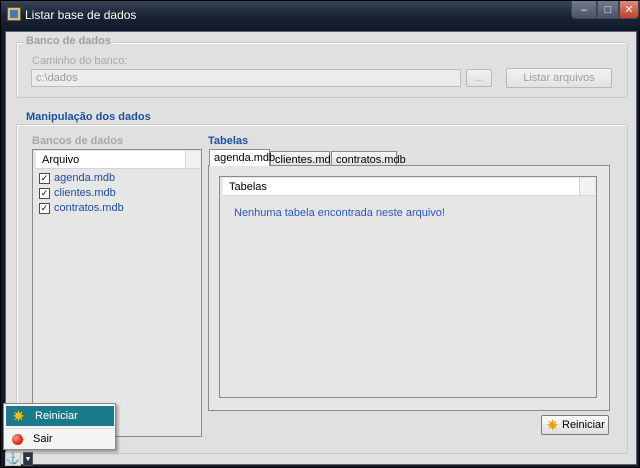  What do you see at coordinates (583, 425) in the screenshot?
I see `reset-button-label: Reiniciar` at bounding box center [583, 425].